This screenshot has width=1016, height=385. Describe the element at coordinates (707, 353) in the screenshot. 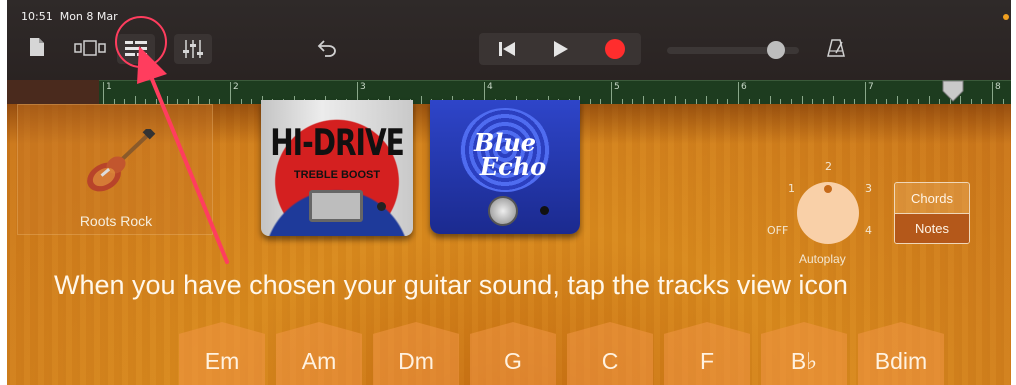

I see `chord-strip: F` at that location.